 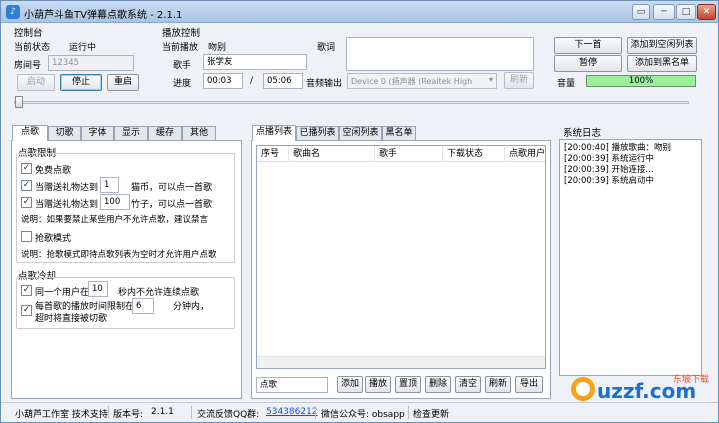 What do you see at coordinates (67, 188) in the screenshot?
I see `gift-cat-label: 当赠送礼物达到` at bounding box center [67, 188].